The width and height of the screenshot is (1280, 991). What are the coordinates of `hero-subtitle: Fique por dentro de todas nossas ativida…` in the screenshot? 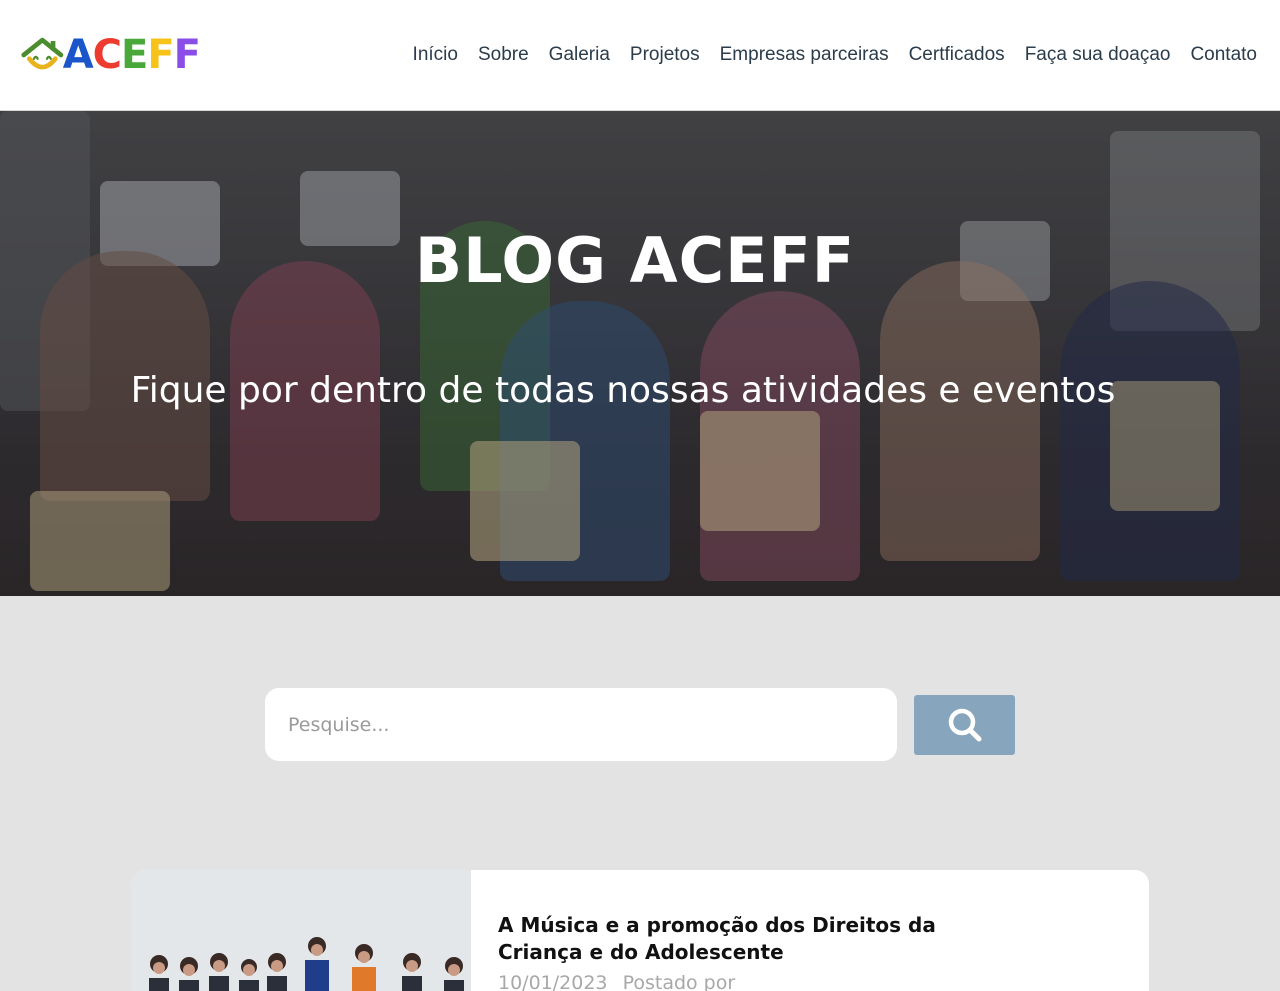 It's located at (623, 390).